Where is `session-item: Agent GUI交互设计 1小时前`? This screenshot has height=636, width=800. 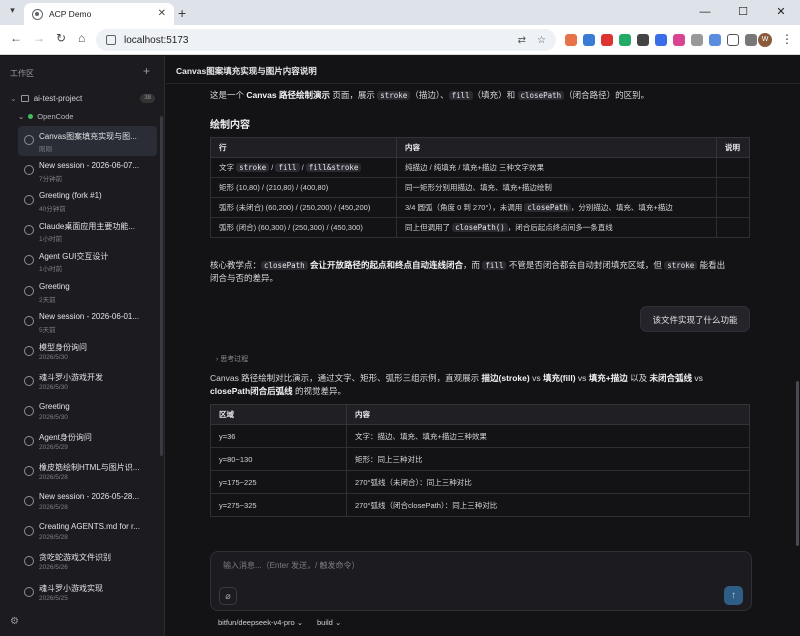 session-item: Agent GUI交互设计 1小时前 is located at coordinates (87, 261).